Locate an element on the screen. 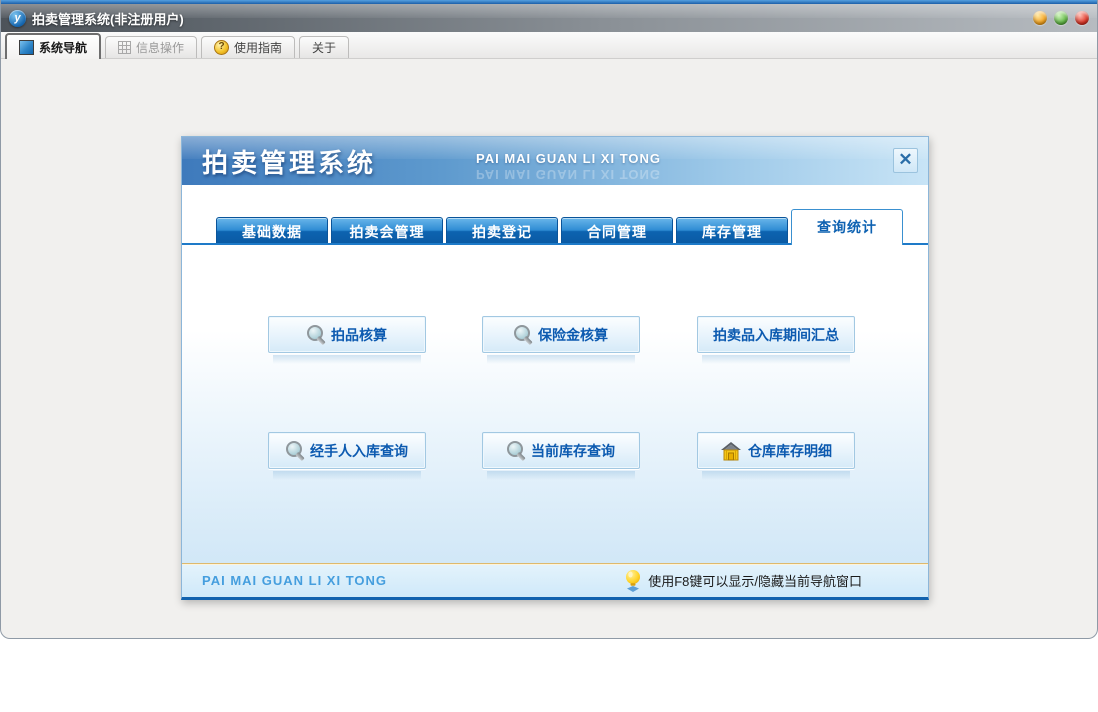 The width and height of the screenshot is (1098, 712). dialog-tab-strip: 基础数据 拍卖会管理 拍卖登记 合同管理 库存管理 查询统计 is located at coordinates (555, 226).